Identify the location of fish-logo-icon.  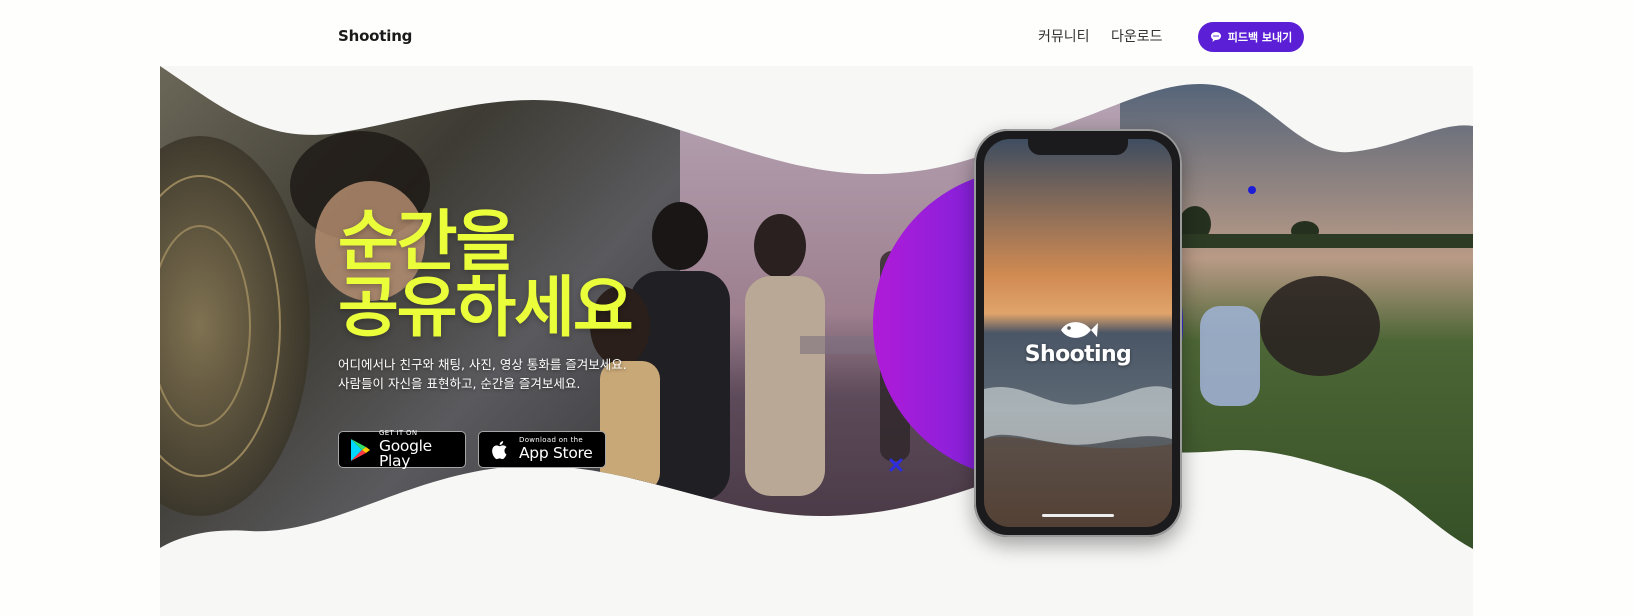
(1079, 330).